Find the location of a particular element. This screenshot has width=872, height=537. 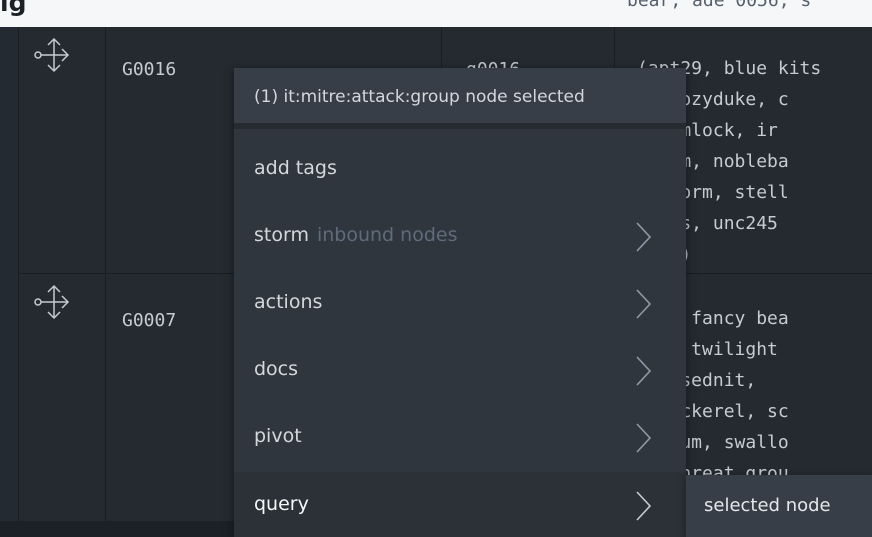

selection-summary: (1) it:mitre:attack:group node selected is located at coordinates (419, 97).